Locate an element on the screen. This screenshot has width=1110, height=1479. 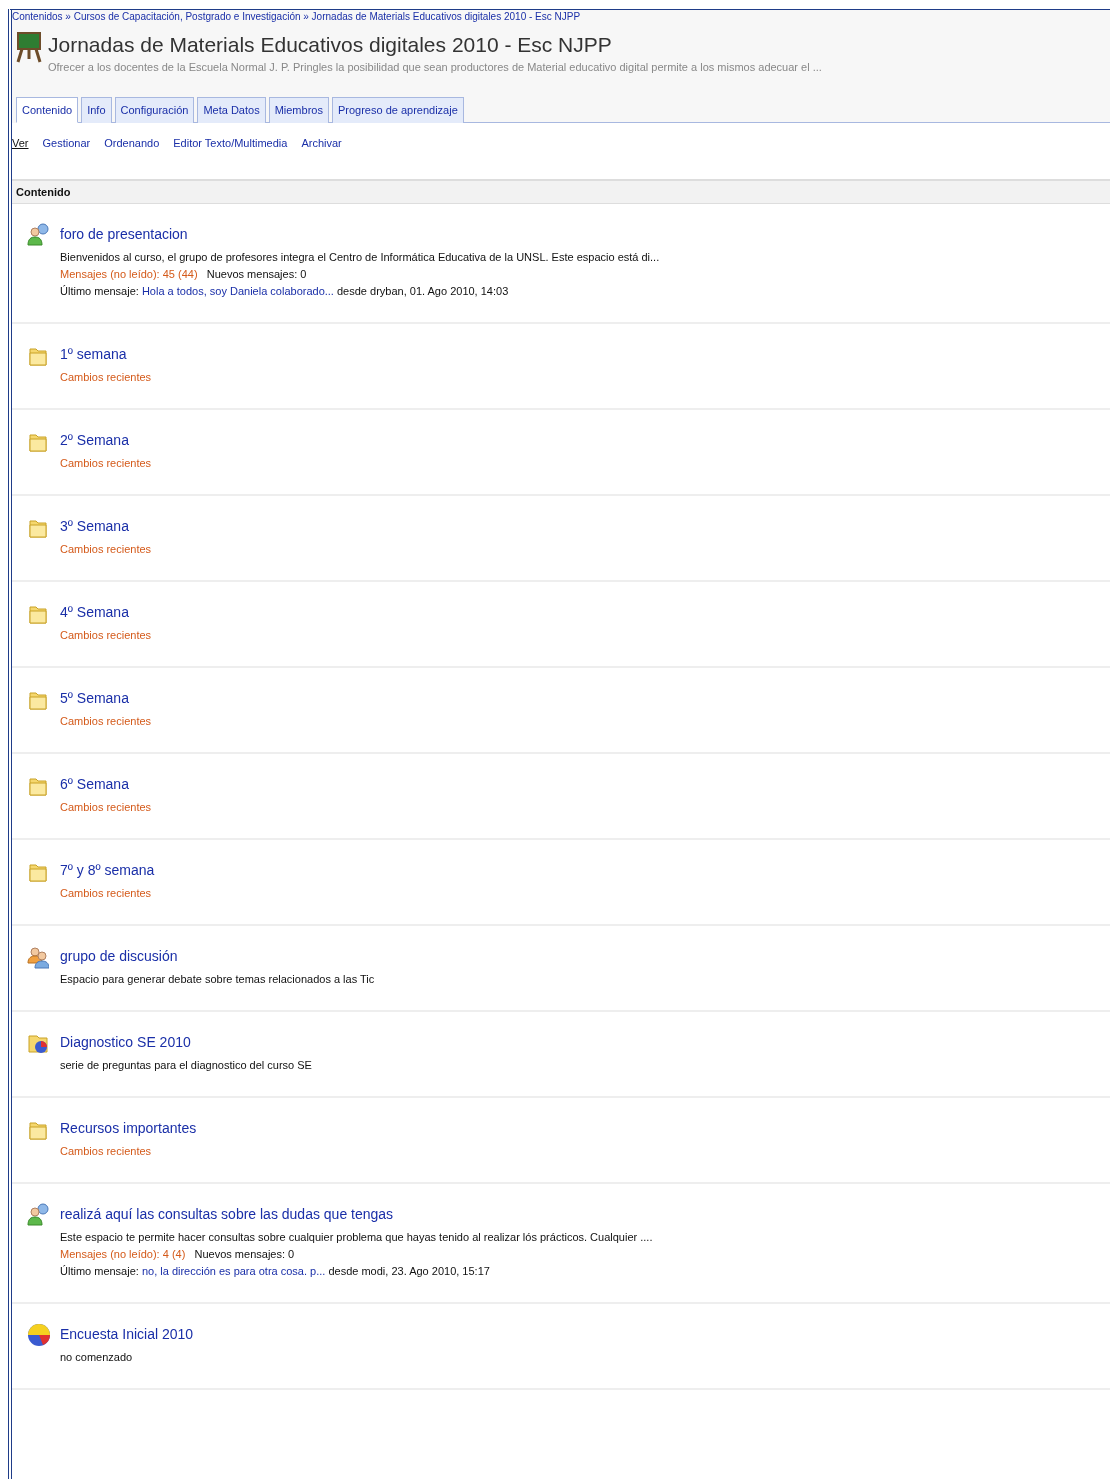
item-title-link: 4º Semana is located at coordinates (94, 612).